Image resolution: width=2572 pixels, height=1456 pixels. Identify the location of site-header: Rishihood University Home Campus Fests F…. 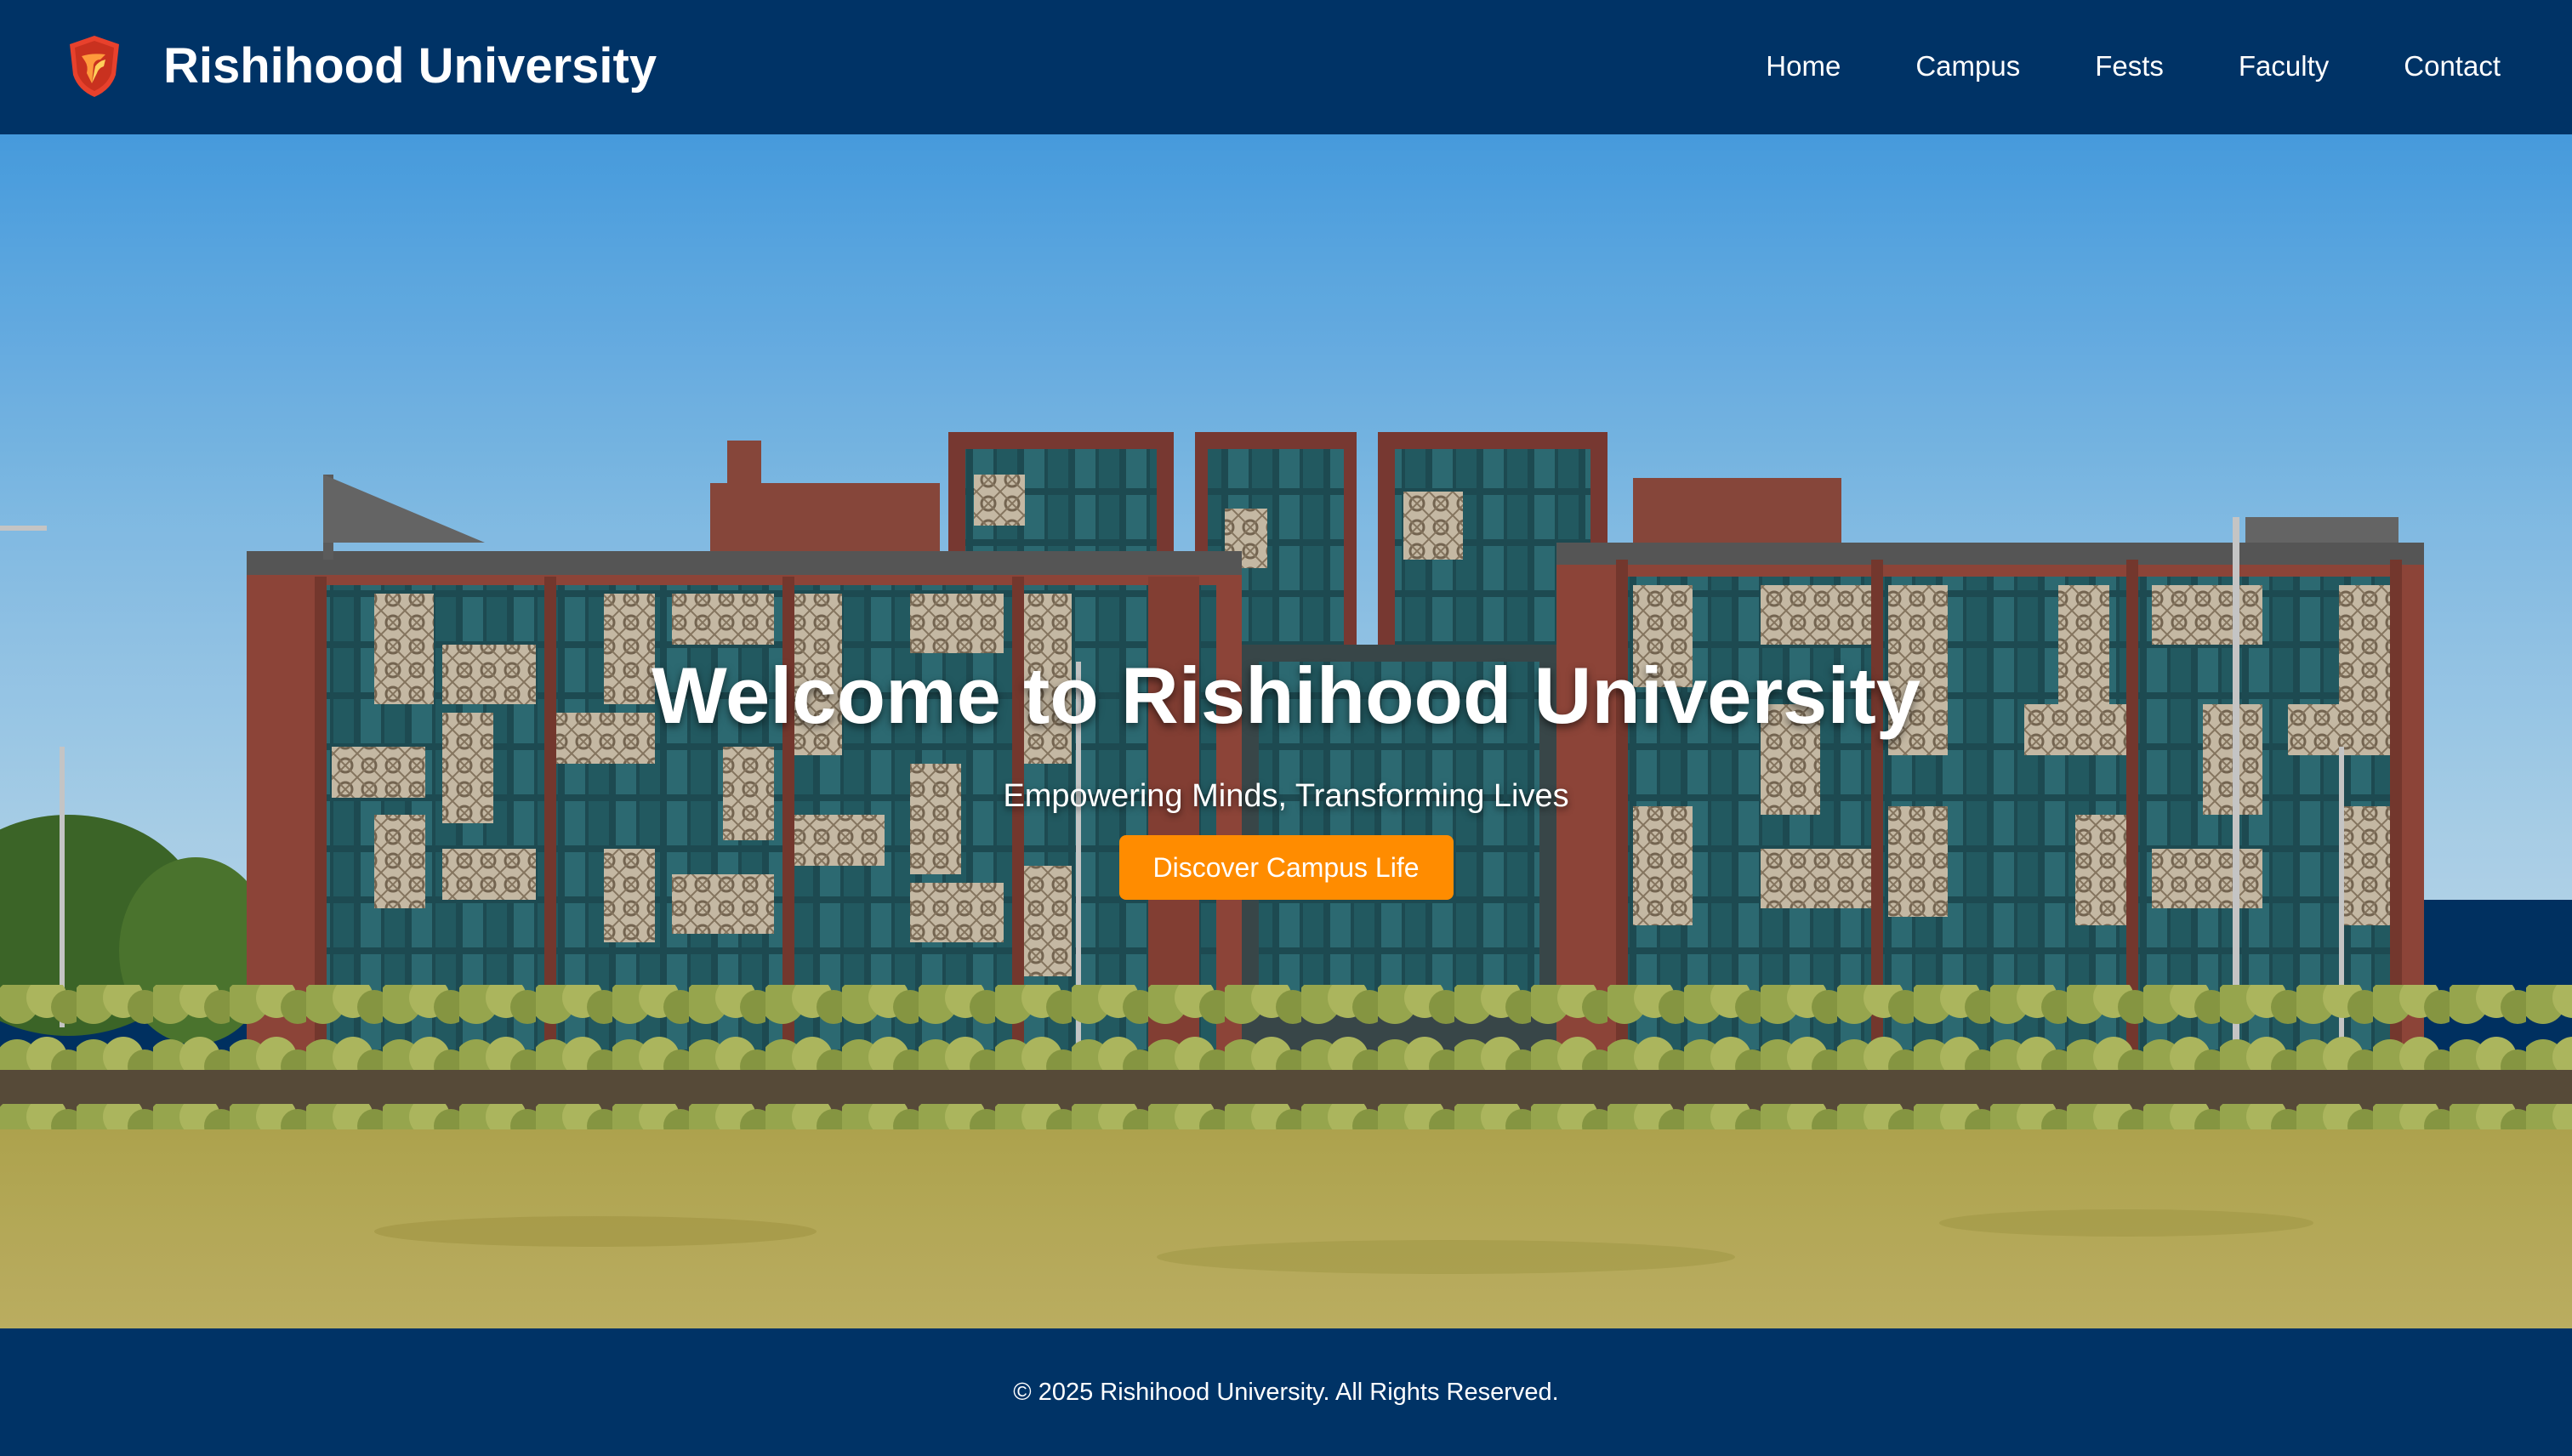
(1286, 67).